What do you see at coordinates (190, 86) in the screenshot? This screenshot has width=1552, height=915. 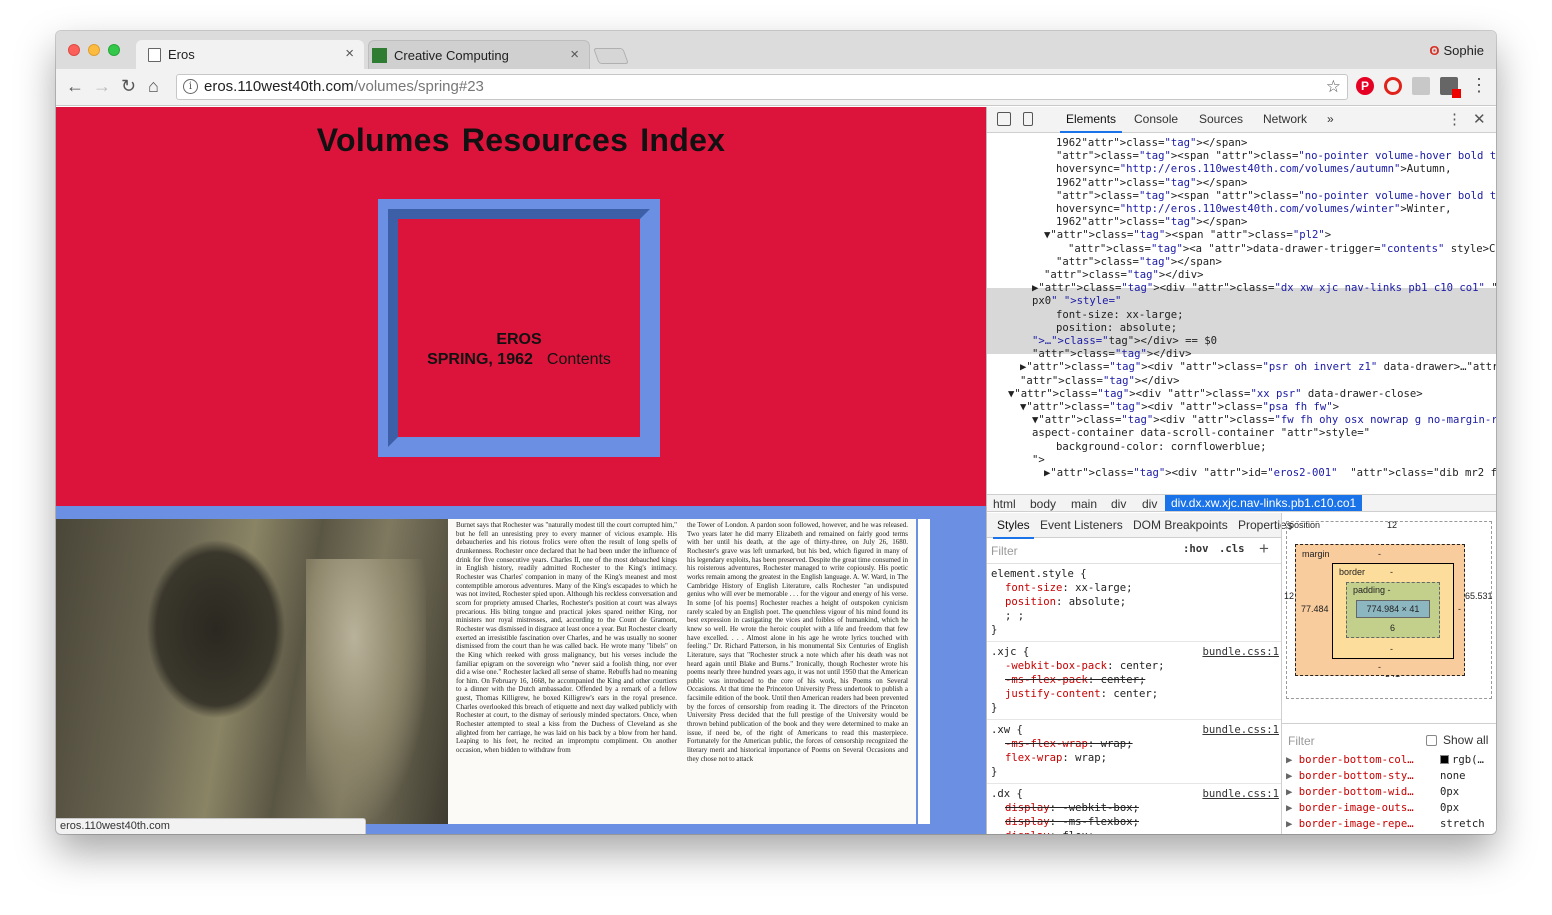 I see `site-info-icon: i` at bounding box center [190, 86].